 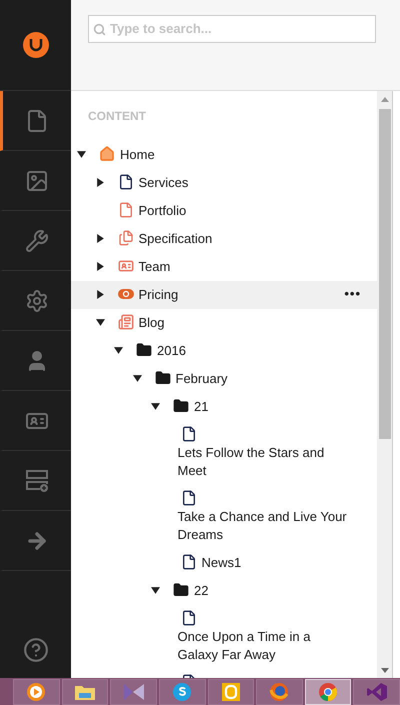 What do you see at coordinates (117, 116) in the screenshot?
I see `tree-title: CONTENT` at bounding box center [117, 116].